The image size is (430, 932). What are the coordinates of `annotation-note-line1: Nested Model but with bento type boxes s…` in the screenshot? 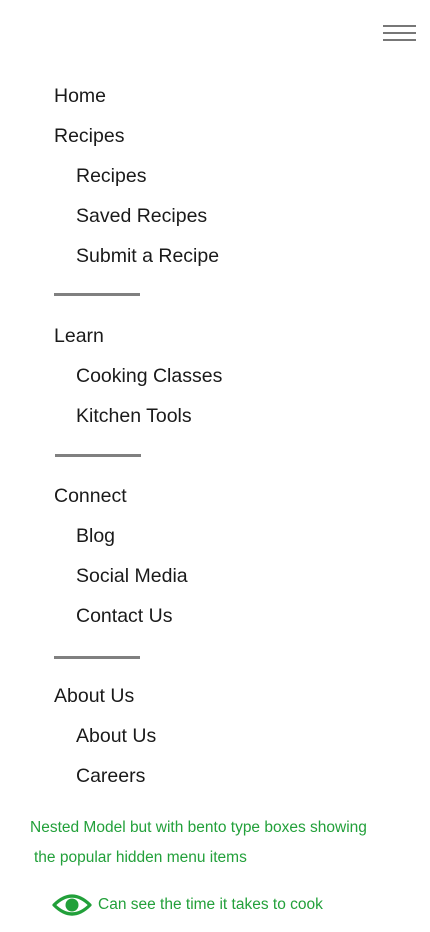 It's located at (198, 827).